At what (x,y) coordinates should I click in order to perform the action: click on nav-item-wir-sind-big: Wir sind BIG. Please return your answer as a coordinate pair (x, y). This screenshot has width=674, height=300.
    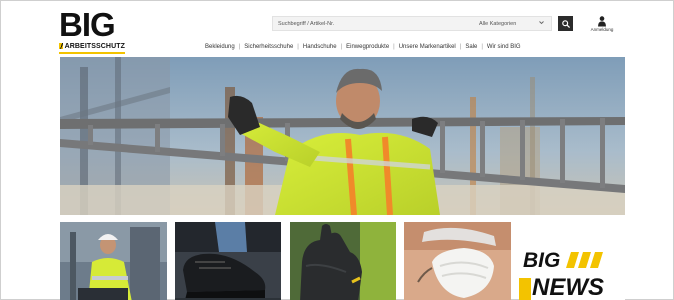
    Looking at the image, I should click on (504, 47).